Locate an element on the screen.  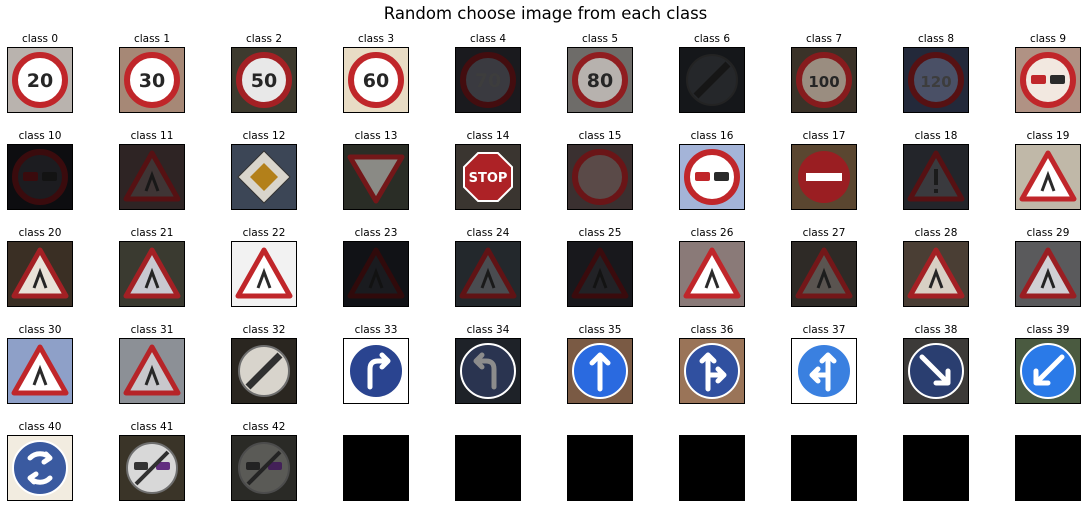
class-label: class 24 is located at coordinates (488, 233).